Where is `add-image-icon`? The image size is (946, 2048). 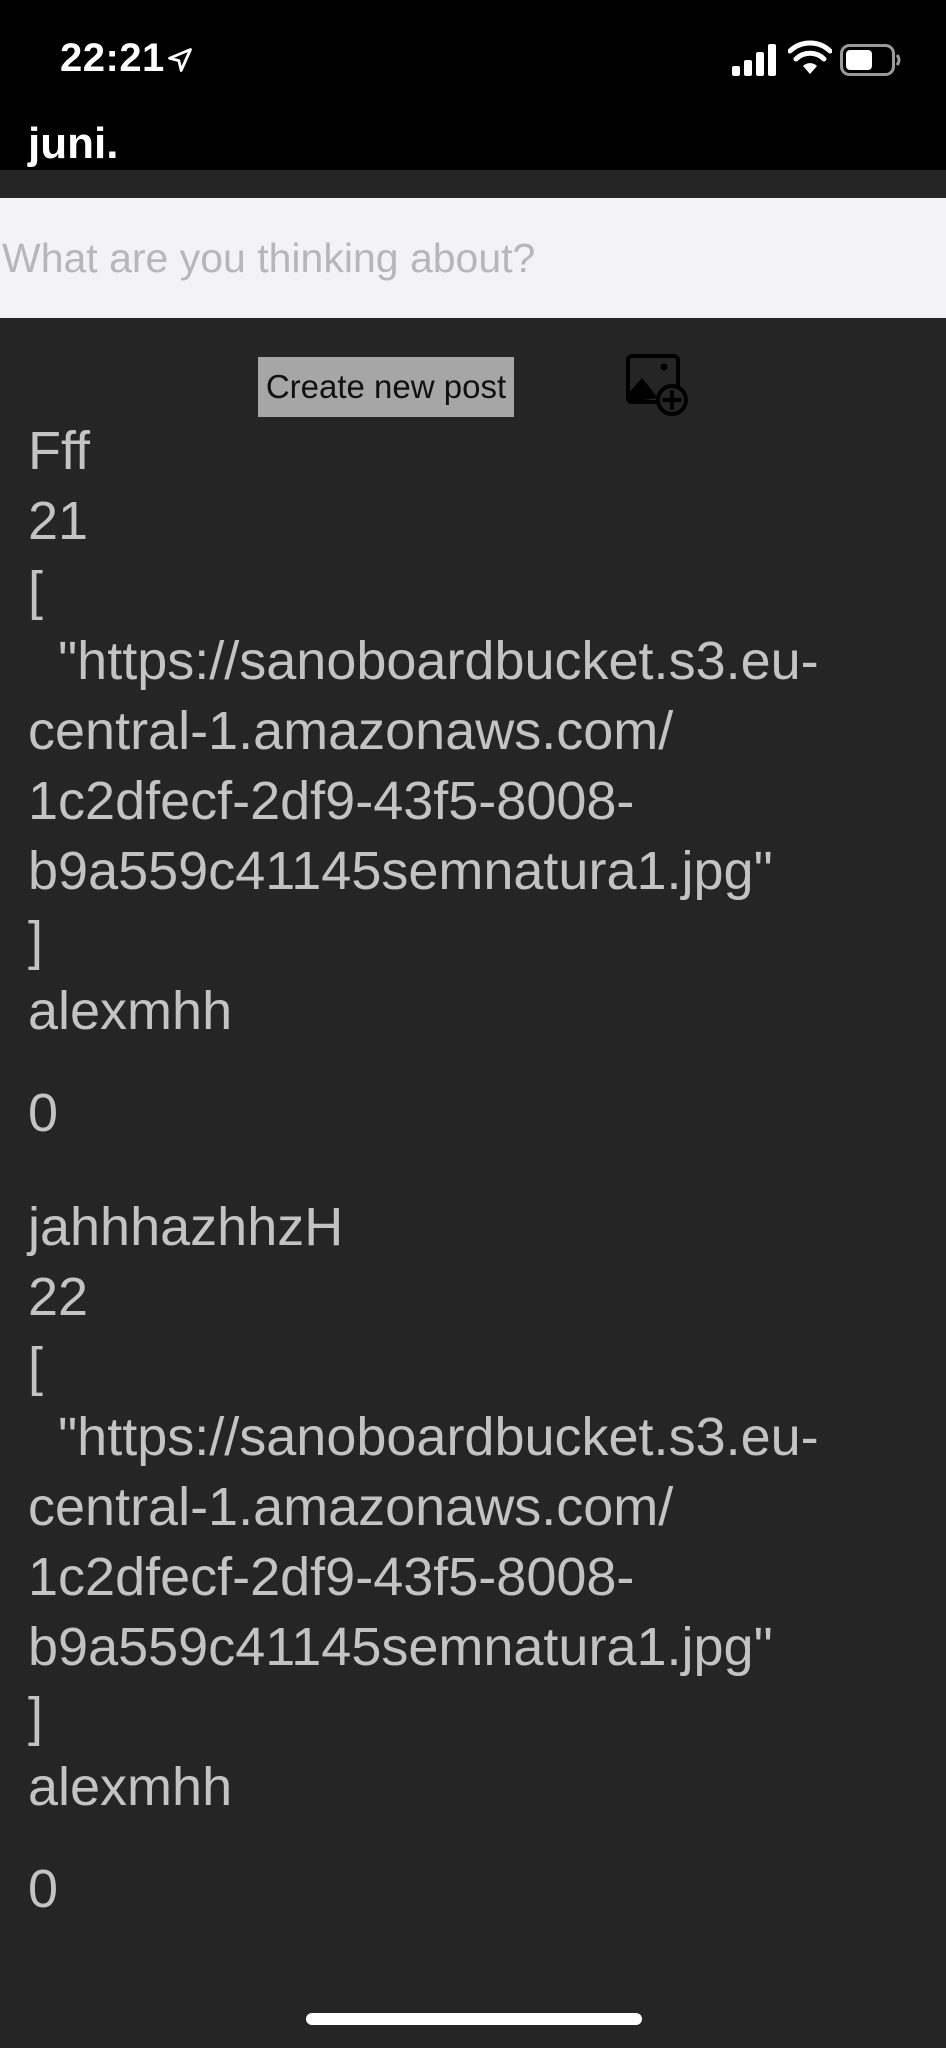 add-image-icon is located at coordinates (657, 385).